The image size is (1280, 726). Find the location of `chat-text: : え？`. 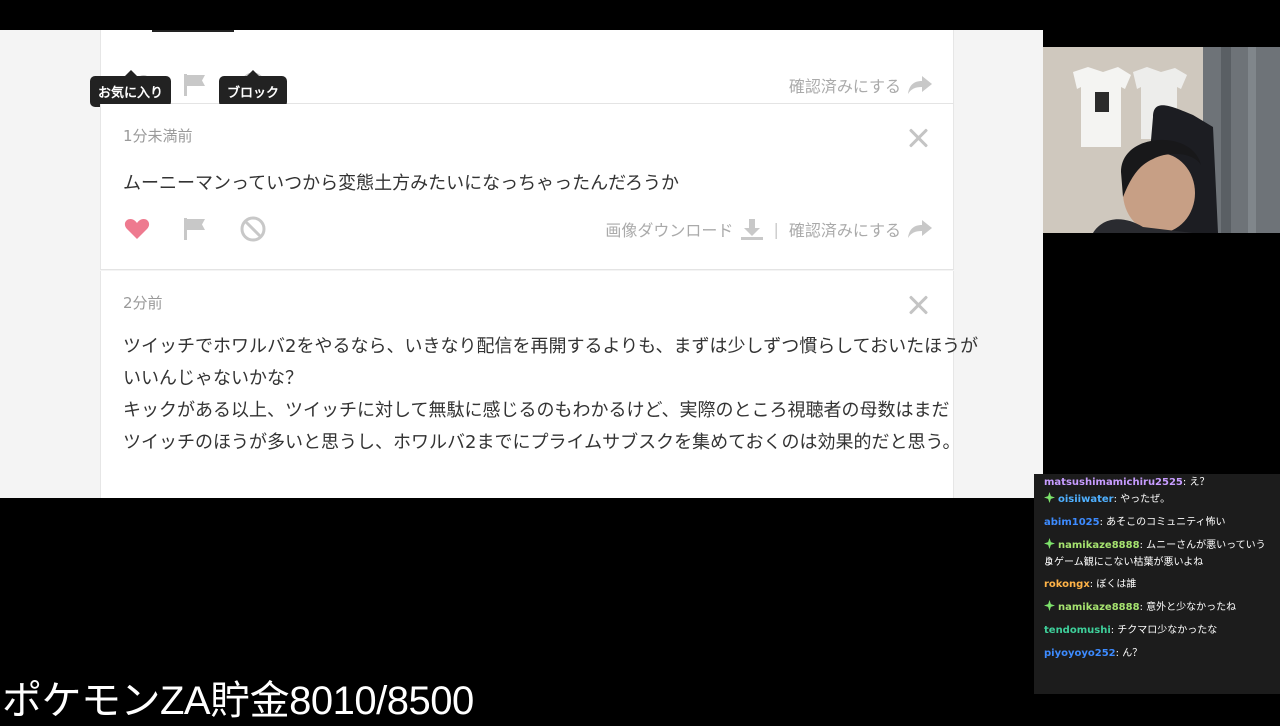

chat-text: : え？ is located at coordinates (1196, 482).